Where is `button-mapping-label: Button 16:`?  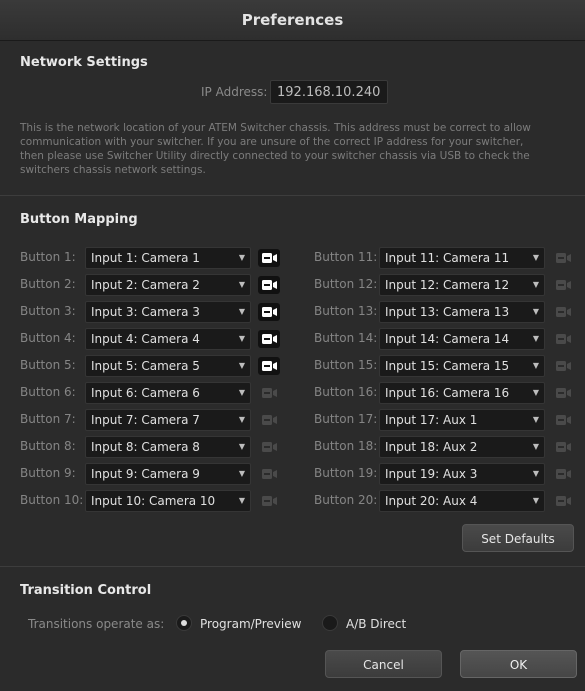 button-mapping-label: Button 16: is located at coordinates (346, 392).